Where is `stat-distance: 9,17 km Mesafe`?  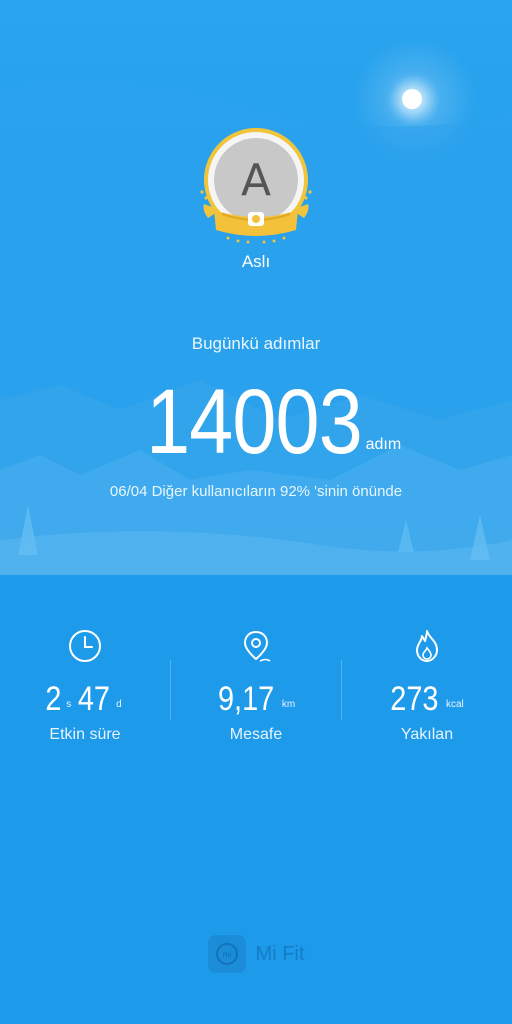
stat-distance: 9,17 km Mesafe is located at coordinates (256, 690).